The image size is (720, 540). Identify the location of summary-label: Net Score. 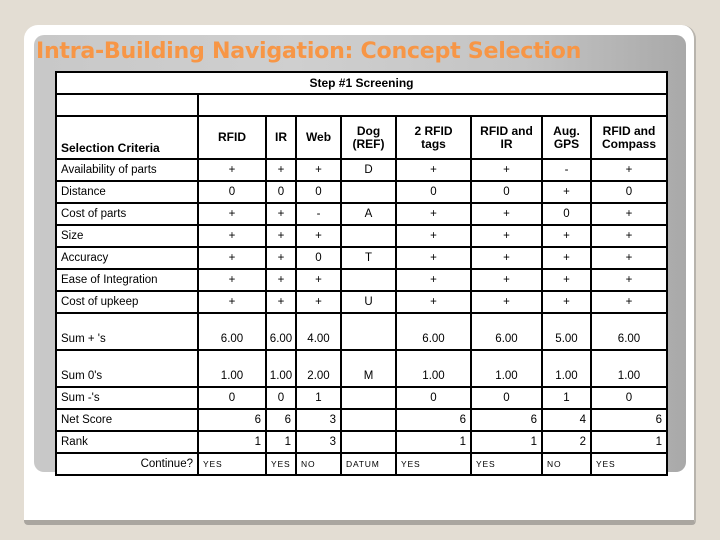
(127, 420).